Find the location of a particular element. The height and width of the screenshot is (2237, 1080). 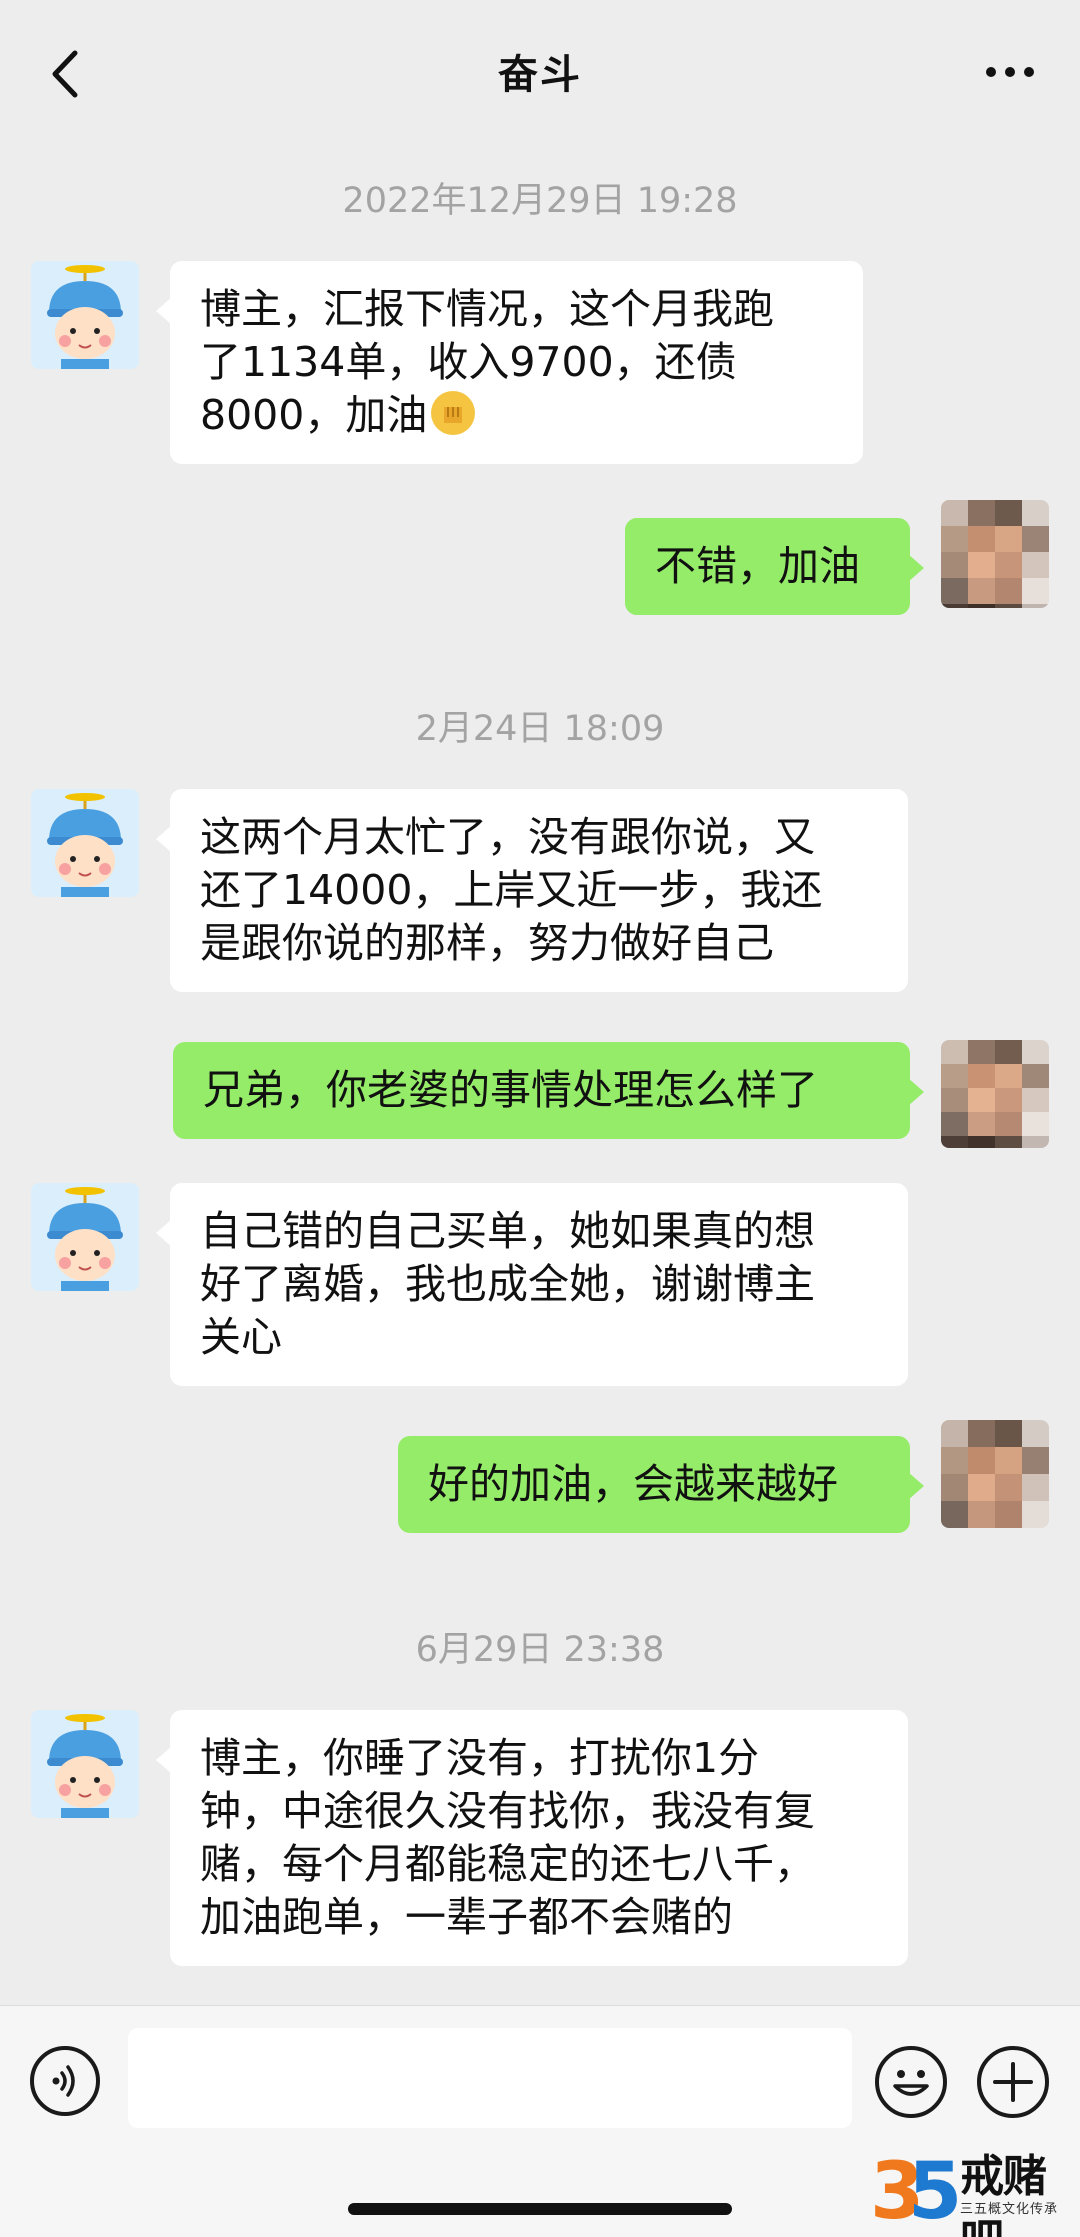

message-line: 钟，中途很久没有找你，我没有复 is located at coordinates (507, 1811).